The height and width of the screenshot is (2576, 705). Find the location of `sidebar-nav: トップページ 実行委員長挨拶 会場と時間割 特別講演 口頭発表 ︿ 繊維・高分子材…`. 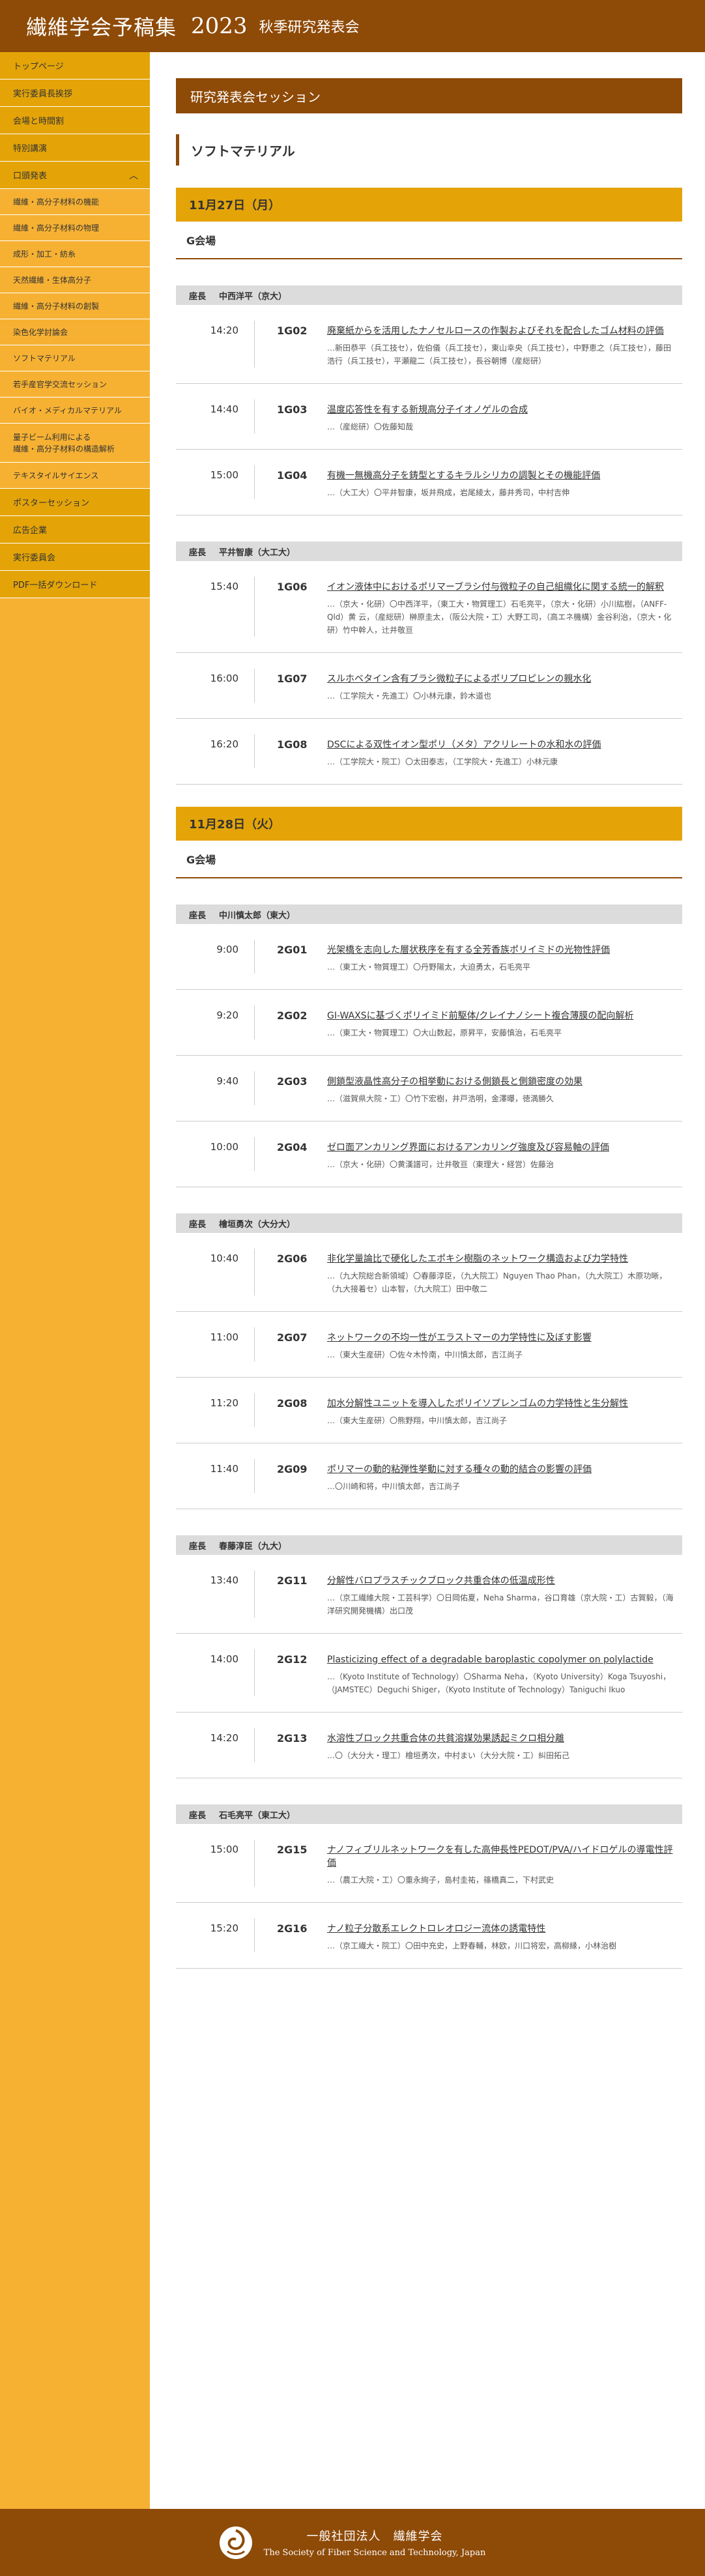

sidebar-nav: トップページ 実行委員長挨拶 会場と時間割 特別講演 口頭発表 ︿ 繊維・高分子材… is located at coordinates (75, 325).